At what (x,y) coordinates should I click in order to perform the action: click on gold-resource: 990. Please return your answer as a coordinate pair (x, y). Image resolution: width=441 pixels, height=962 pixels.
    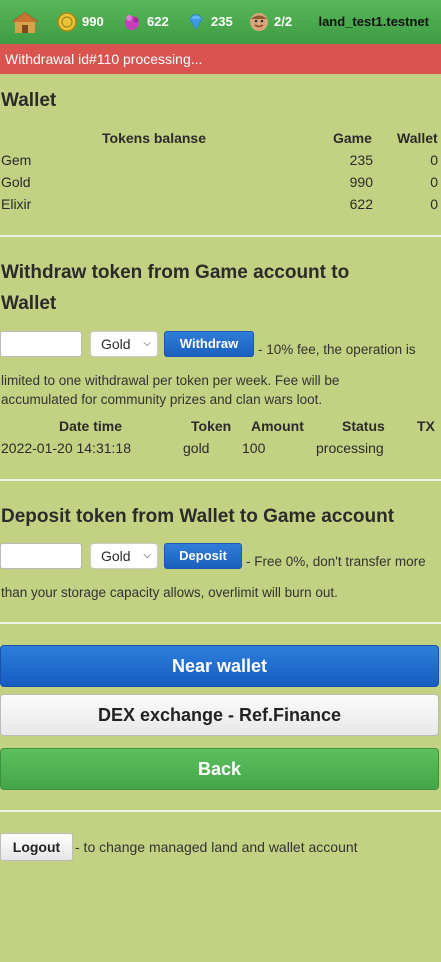
    Looking at the image, I should click on (80, 22).